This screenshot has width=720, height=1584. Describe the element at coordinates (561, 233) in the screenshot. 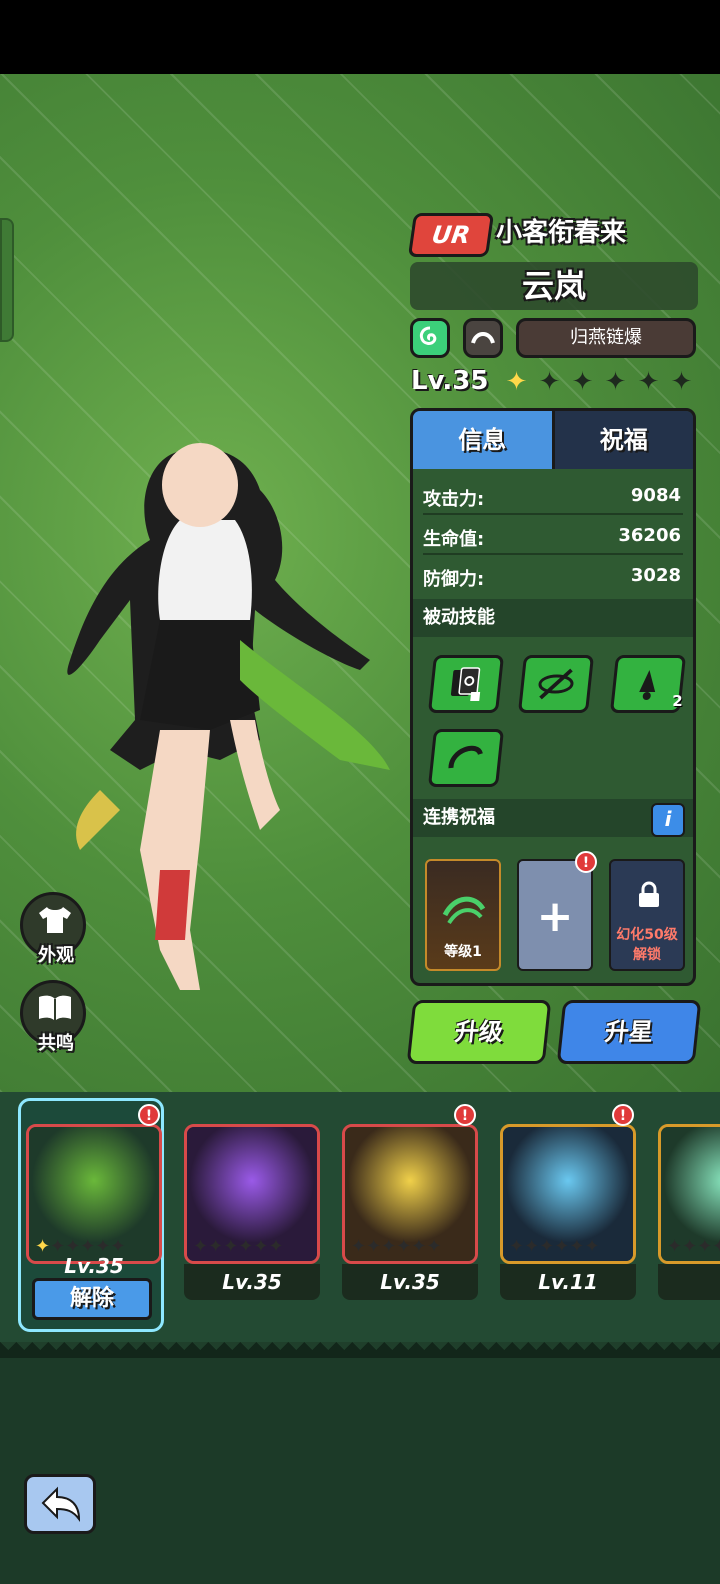

I see `hero-title: 小客衔春来` at that location.